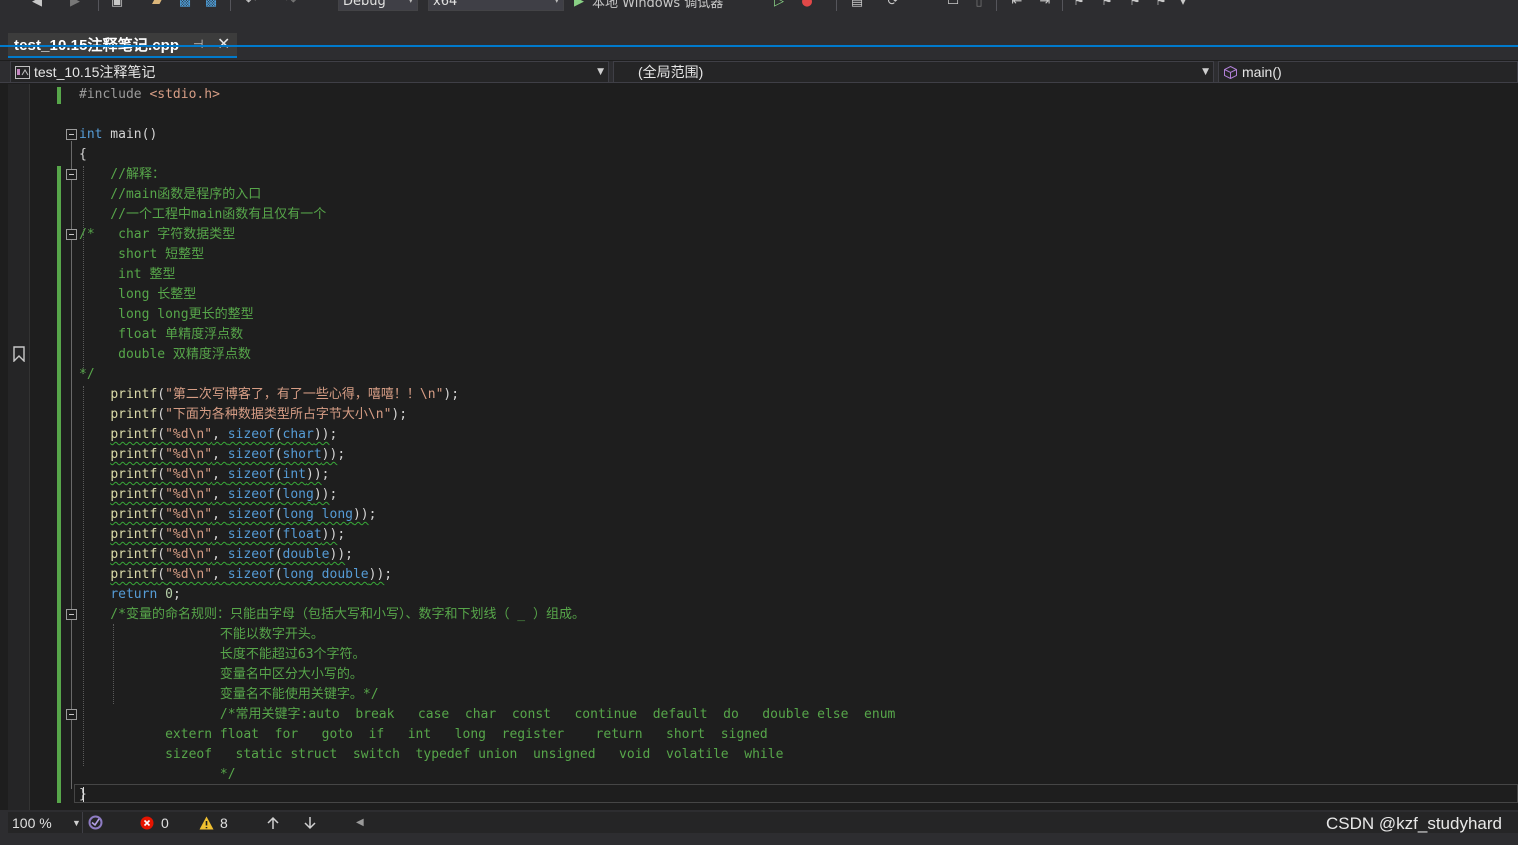  I want to click on scroll-left-icon: ◀, so click(363, 822).